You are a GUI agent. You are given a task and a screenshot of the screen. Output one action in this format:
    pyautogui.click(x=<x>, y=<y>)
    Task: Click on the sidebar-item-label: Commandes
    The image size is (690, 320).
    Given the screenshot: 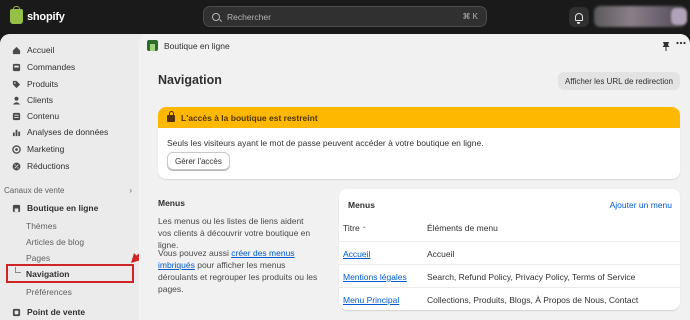 What is the action you would take?
    pyautogui.click(x=51, y=67)
    